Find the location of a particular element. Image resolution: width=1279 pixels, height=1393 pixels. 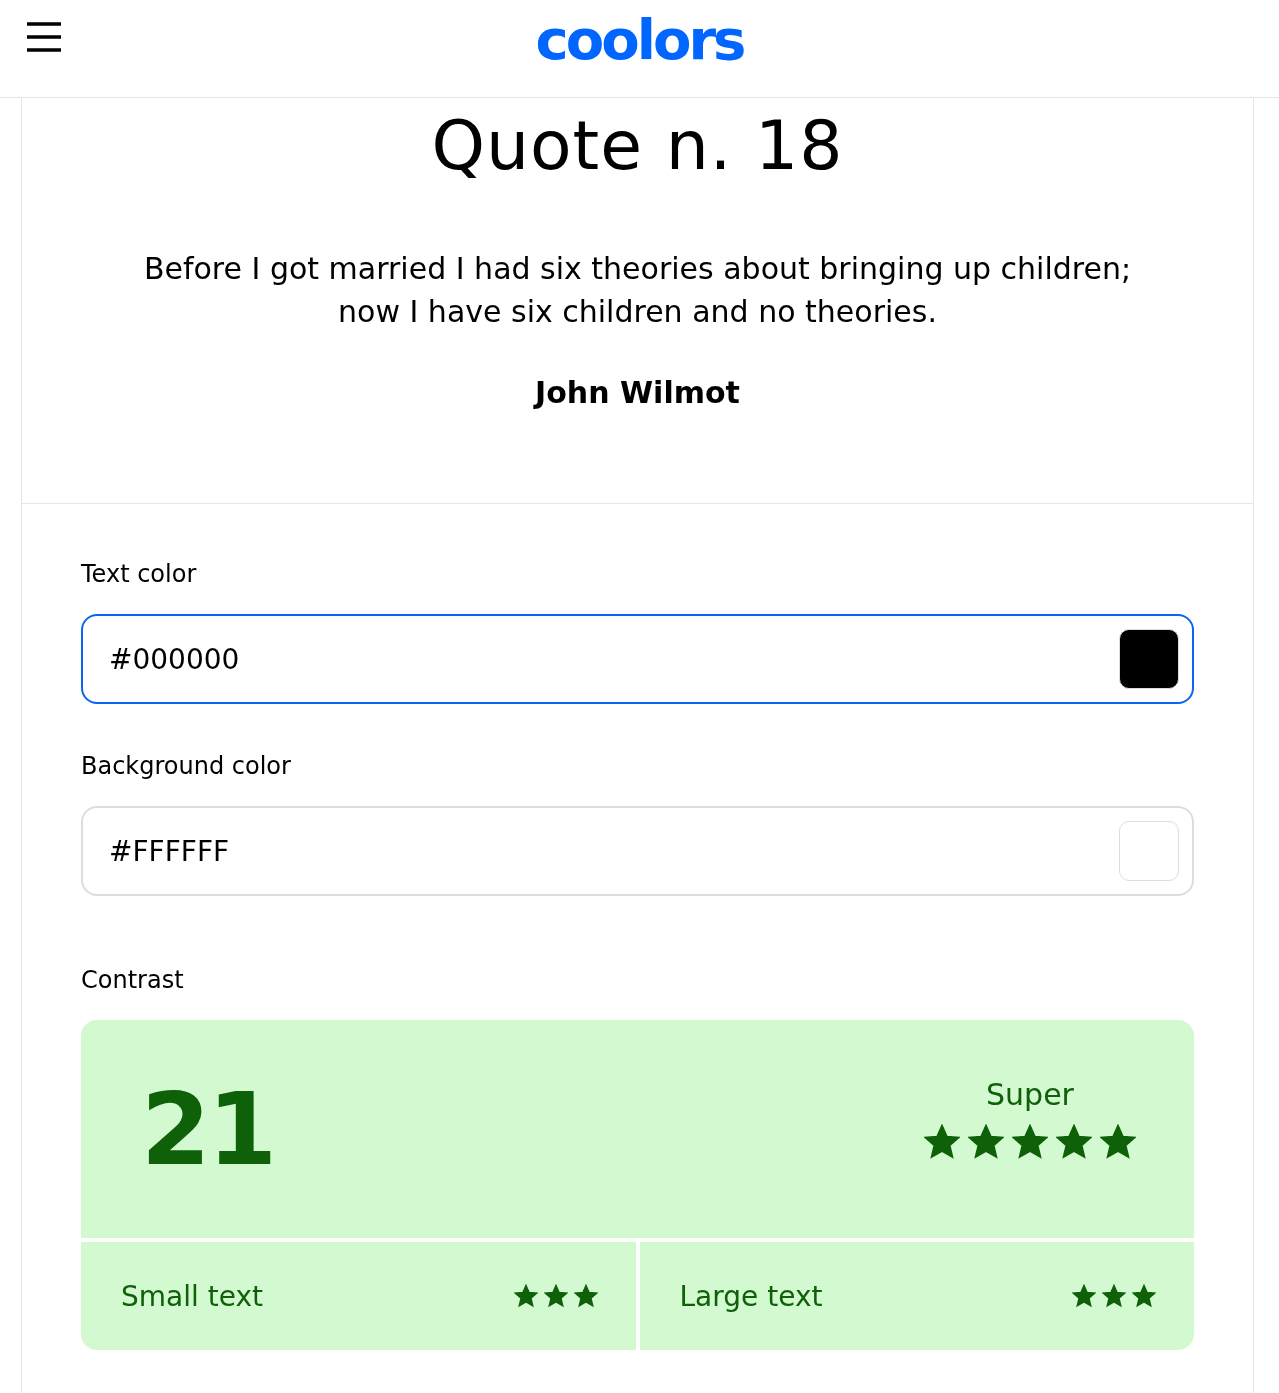

color-field: #000000 is located at coordinates (637, 659).